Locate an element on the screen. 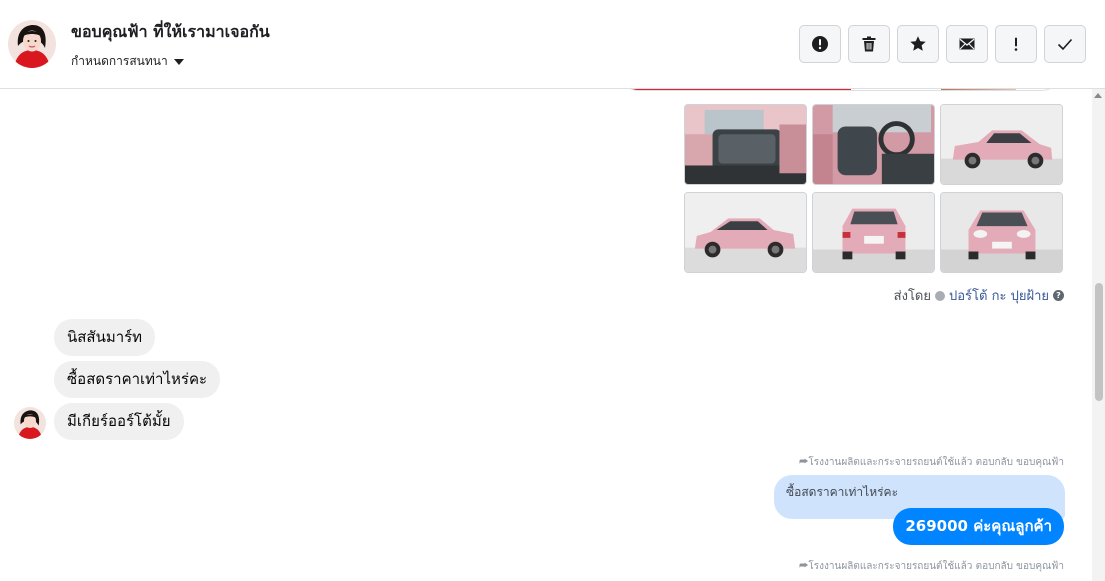 The image size is (1105, 581). caret-down-icon is located at coordinates (178, 61).